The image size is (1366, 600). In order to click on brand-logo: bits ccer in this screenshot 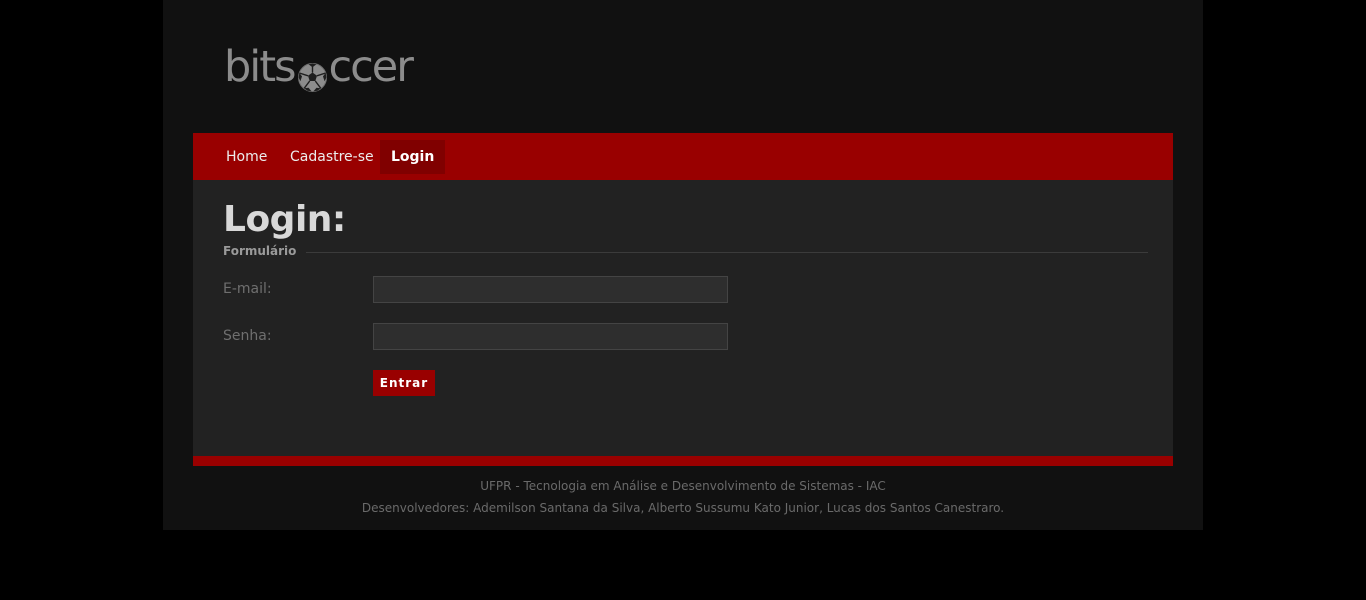, I will do `click(319, 67)`.